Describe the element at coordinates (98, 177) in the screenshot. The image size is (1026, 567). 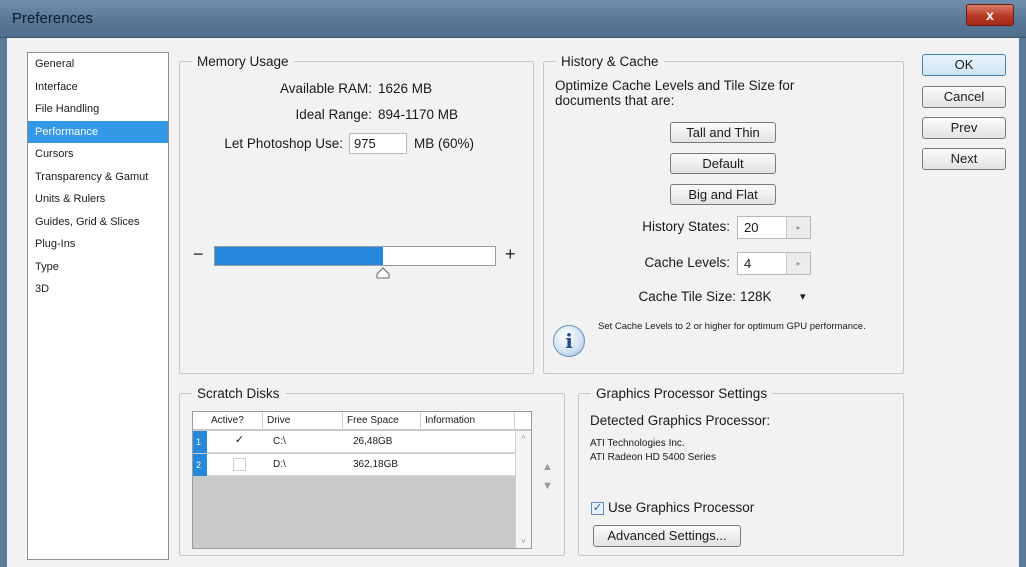
I see `sidebar-item-transparency-gamut: Transparency & Gamut` at that location.